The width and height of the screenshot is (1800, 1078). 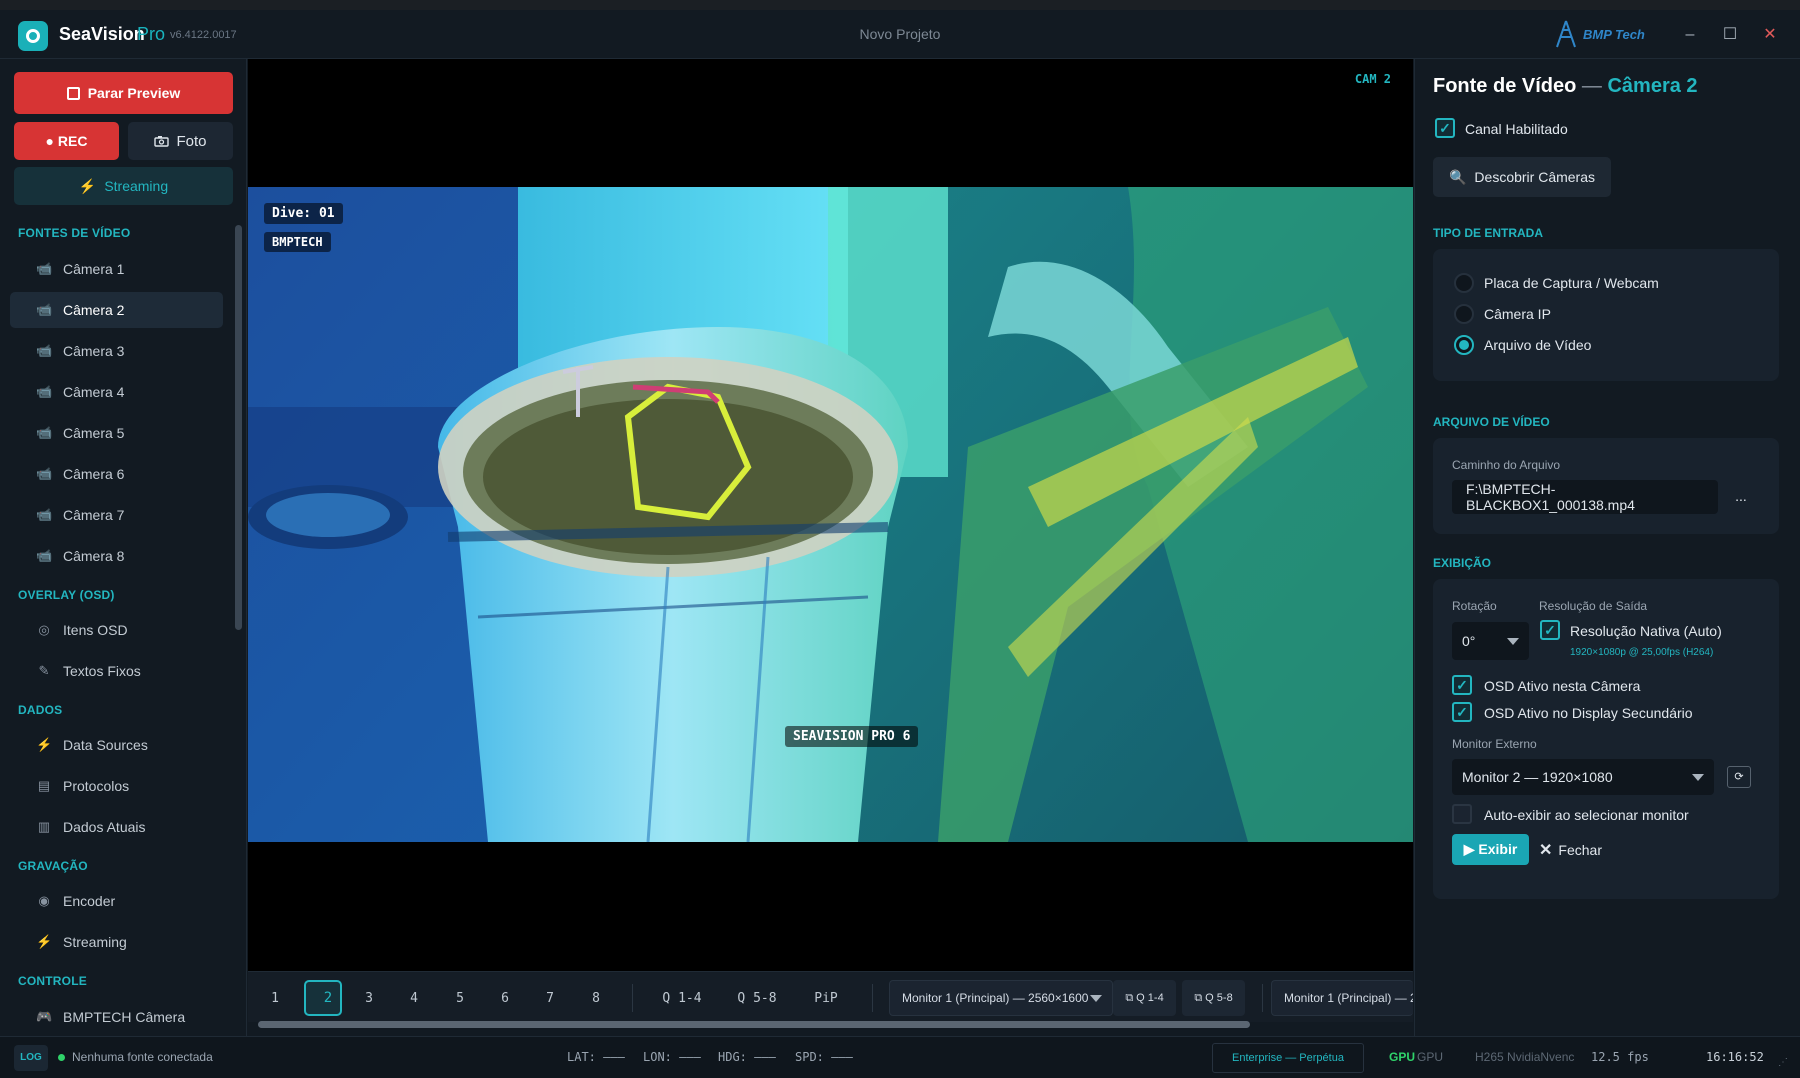 What do you see at coordinates (505, 998) in the screenshot?
I see `channel-button-6: 6` at bounding box center [505, 998].